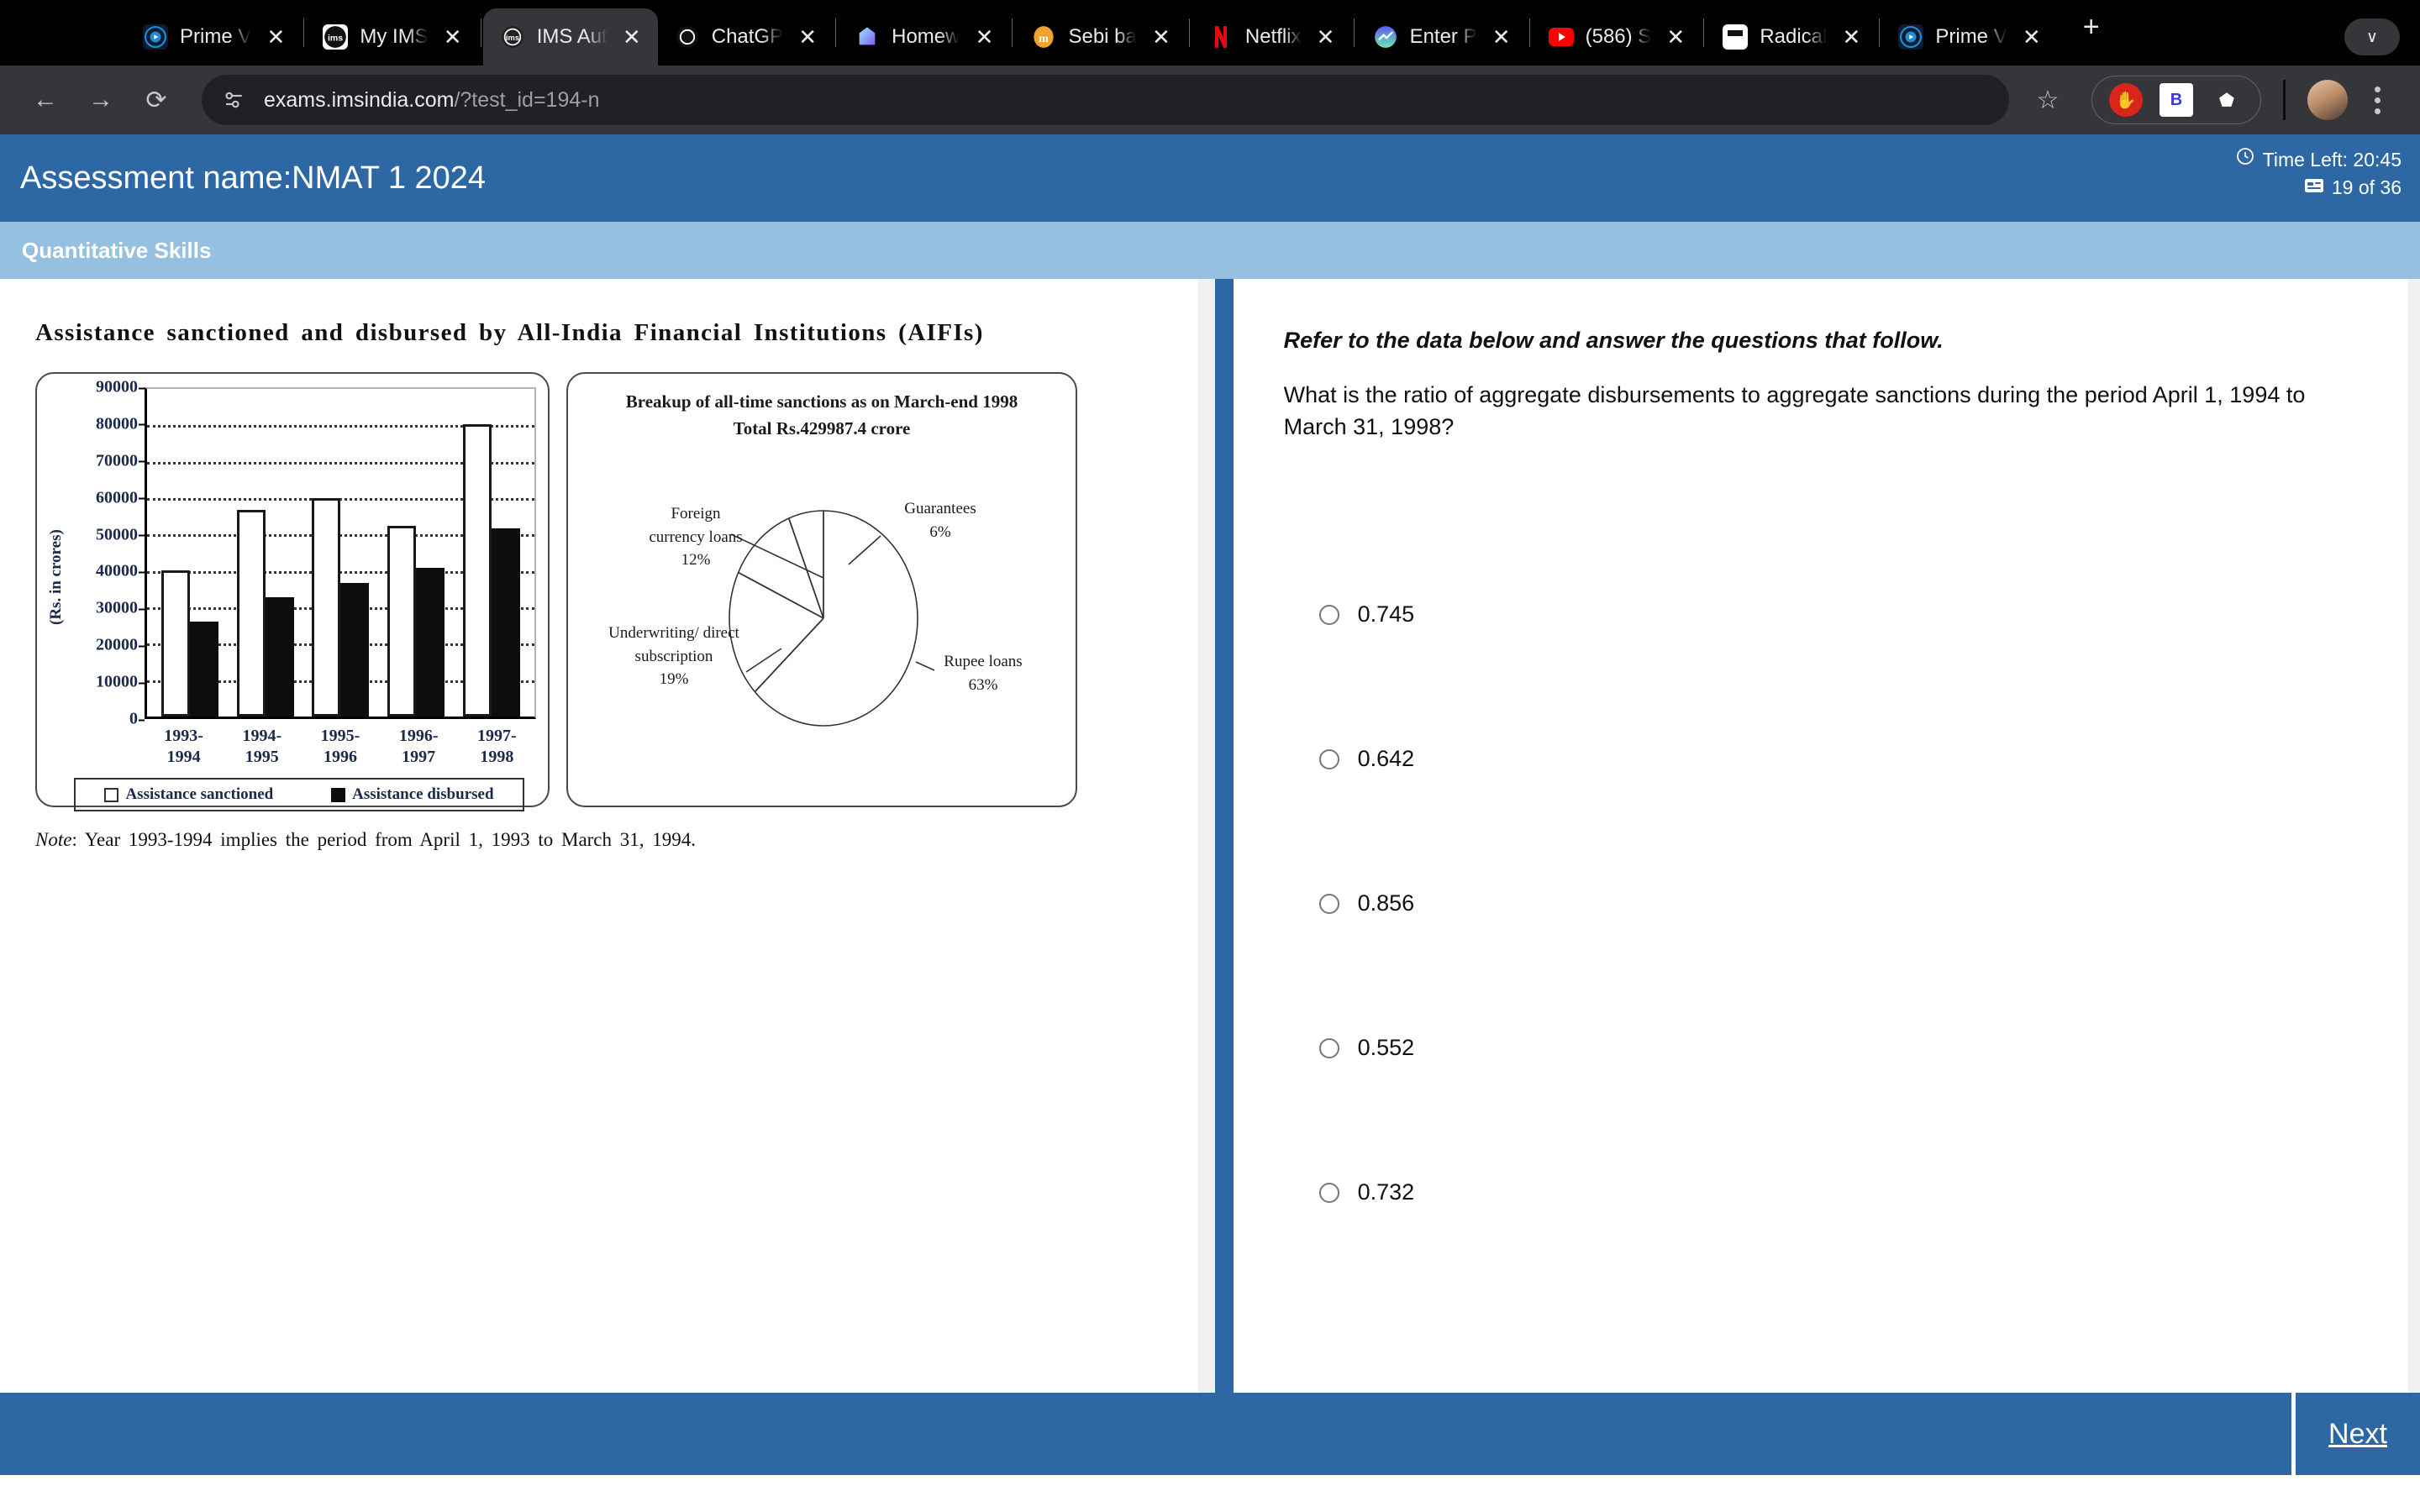  I want to click on browser-tab: Enter P ✕, so click(1442, 37).